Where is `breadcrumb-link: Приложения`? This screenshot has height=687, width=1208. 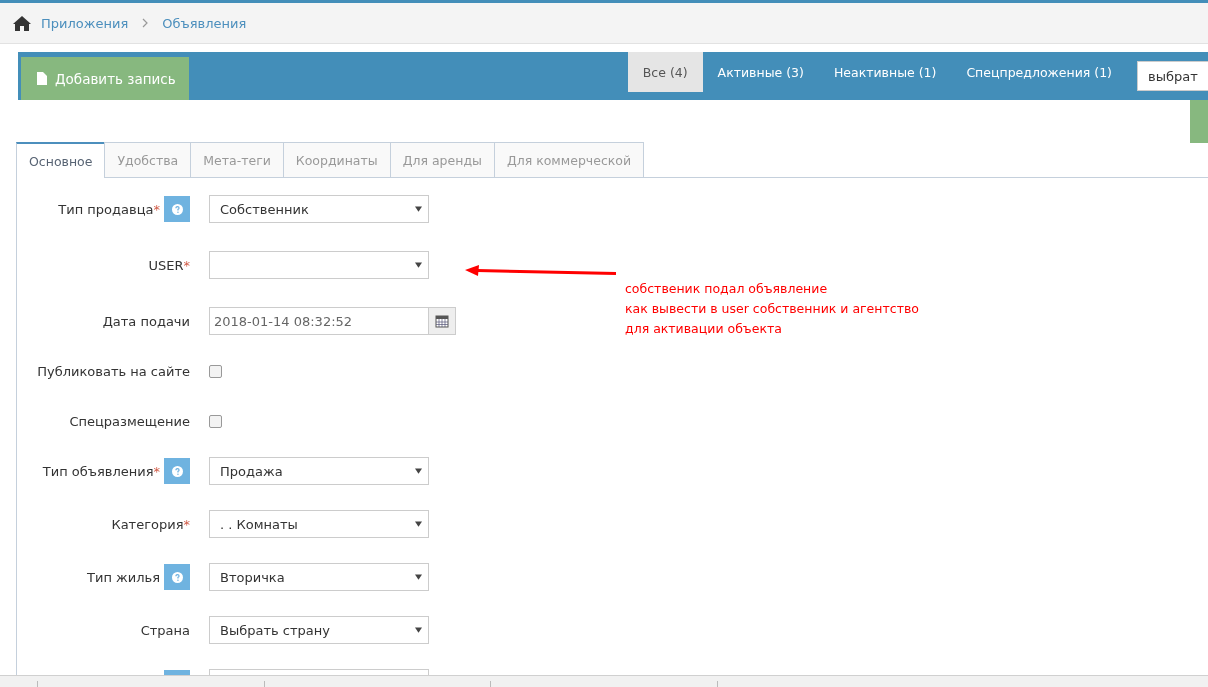
breadcrumb-link: Приложения is located at coordinates (85, 23).